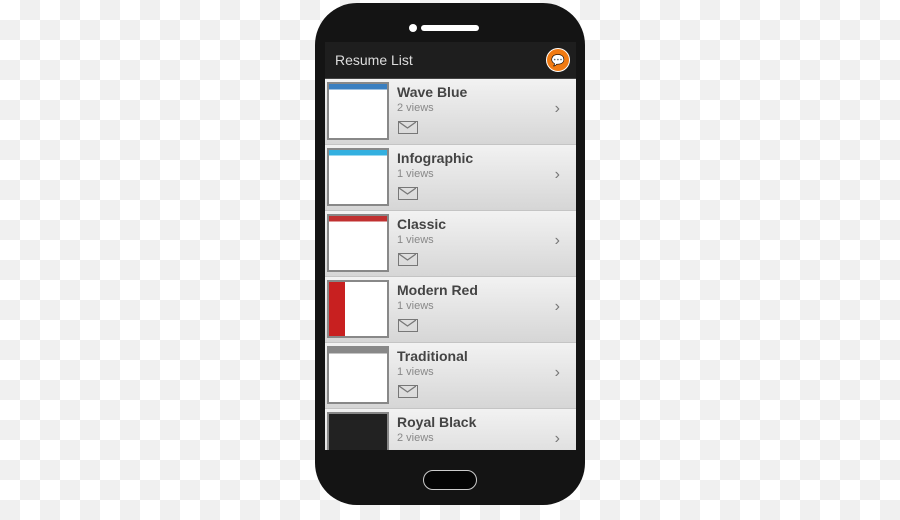 The width and height of the screenshot is (900, 520). I want to click on resume-list-item: Royal Black 2 views ›, so click(450, 429).